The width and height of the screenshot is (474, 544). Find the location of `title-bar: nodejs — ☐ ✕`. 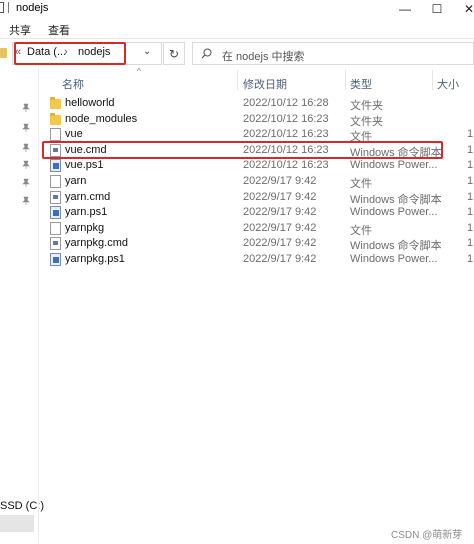

title-bar: nodejs — ☐ ✕ is located at coordinates (237, 8).